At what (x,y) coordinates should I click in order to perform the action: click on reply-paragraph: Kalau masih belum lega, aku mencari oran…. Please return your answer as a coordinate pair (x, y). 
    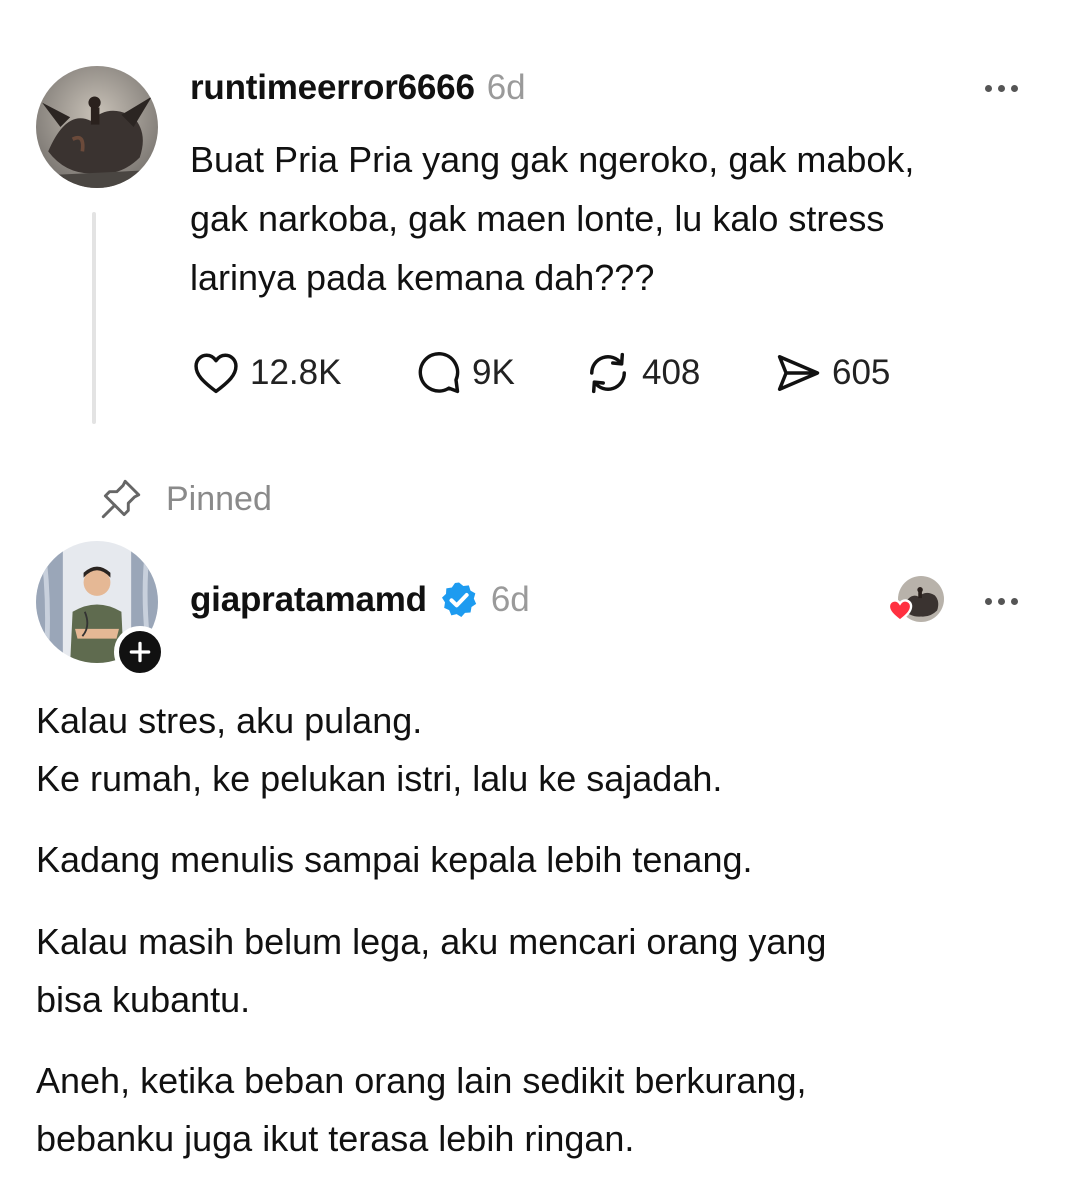
    Looking at the image, I should click on (536, 971).